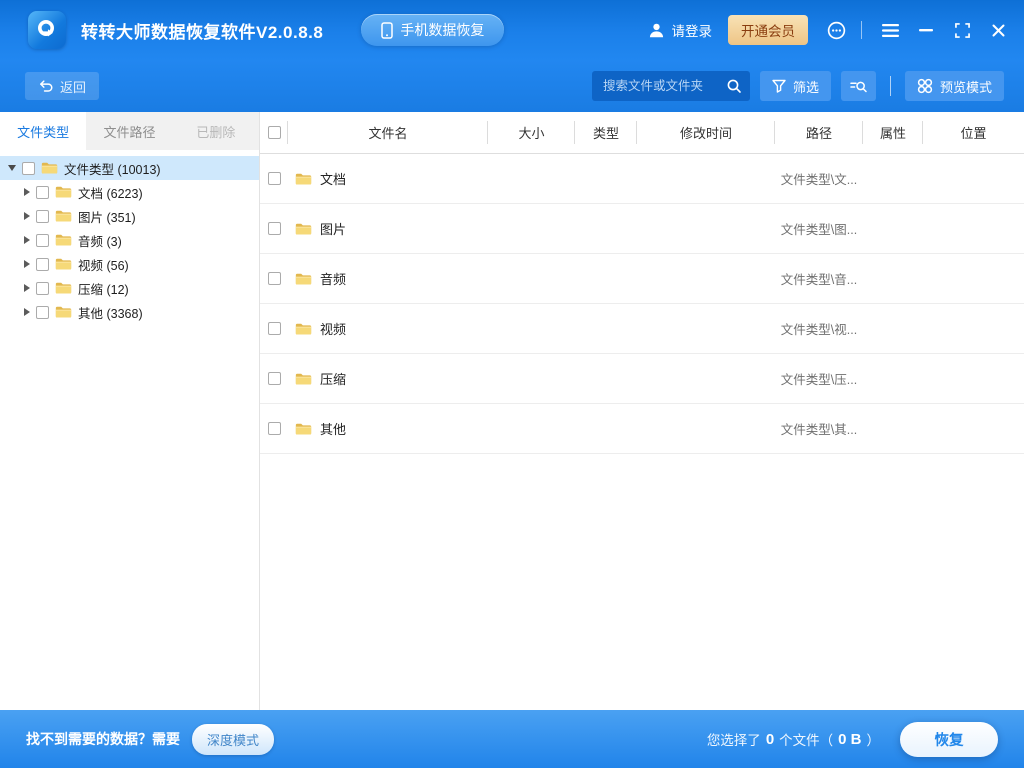 Image resolution: width=1024 pixels, height=768 pixels. What do you see at coordinates (103, 289) in the screenshot?
I see `tree-item-label: 压缩 (12)` at bounding box center [103, 289].